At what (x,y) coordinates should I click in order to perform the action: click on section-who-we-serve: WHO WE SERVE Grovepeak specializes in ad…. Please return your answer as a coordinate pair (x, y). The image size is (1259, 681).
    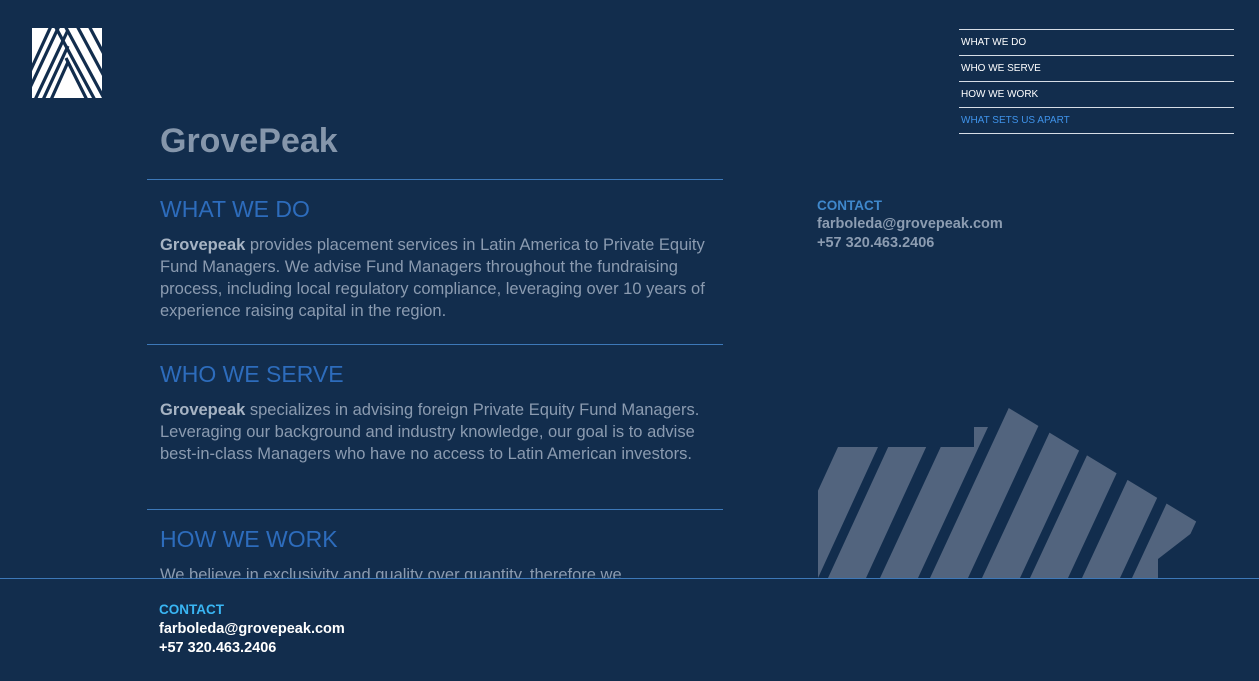
    Looking at the image, I should click on (435, 404).